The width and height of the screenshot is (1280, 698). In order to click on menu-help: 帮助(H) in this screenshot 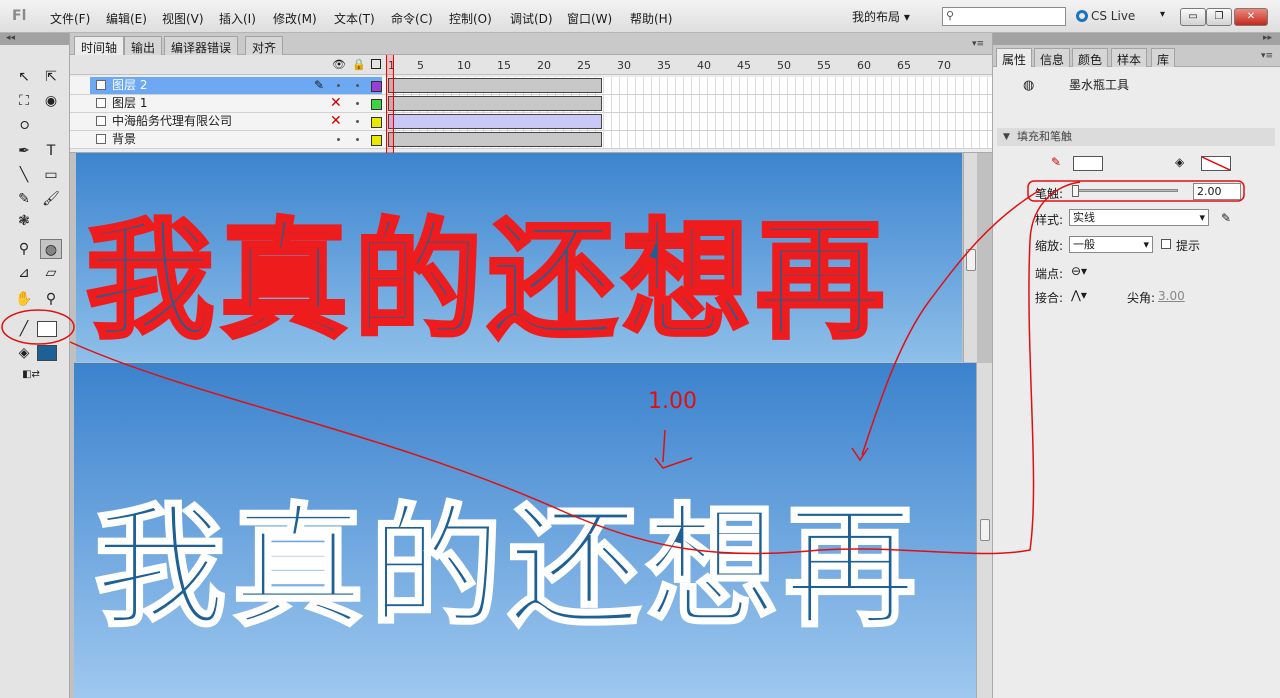, I will do `click(651, 18)`.